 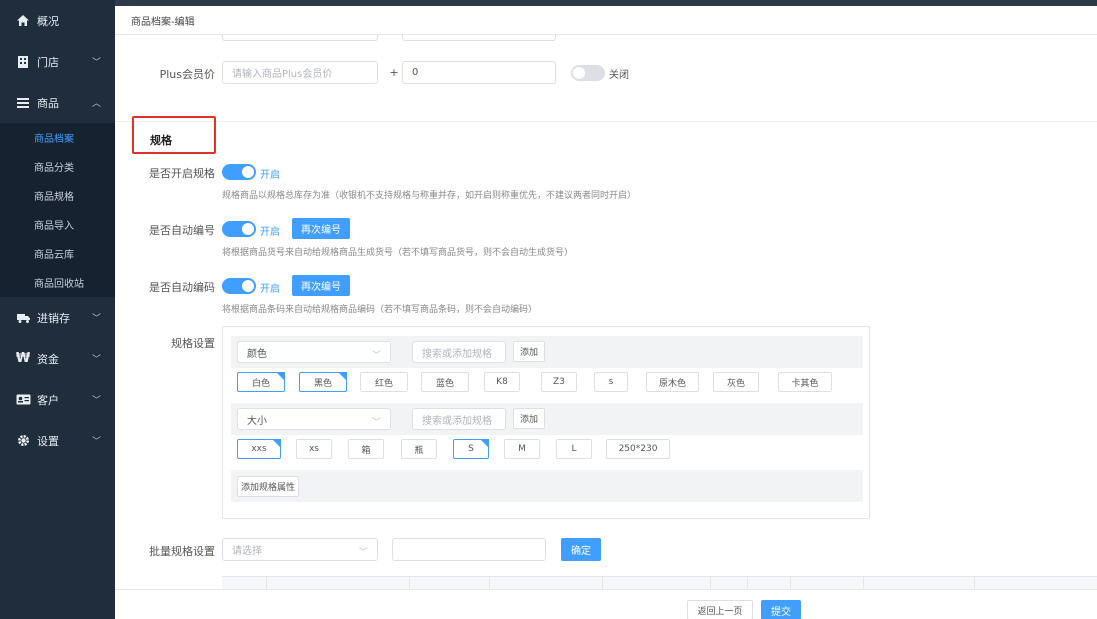 What do you see at coordinates (48, 441) in the screenshot?
I see `nav-label: 设置` at bounding box center [48, 441].